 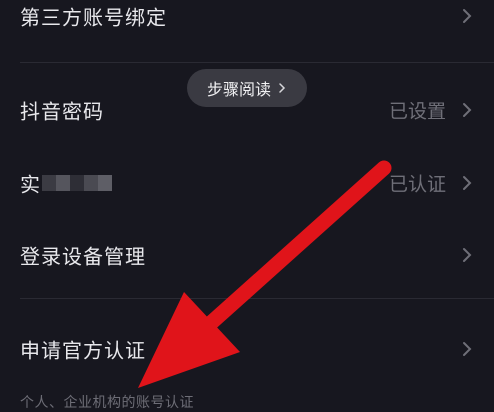 I want to click on settings-row-real-name-verification: 实 已认证, so click(x=247, y=183).